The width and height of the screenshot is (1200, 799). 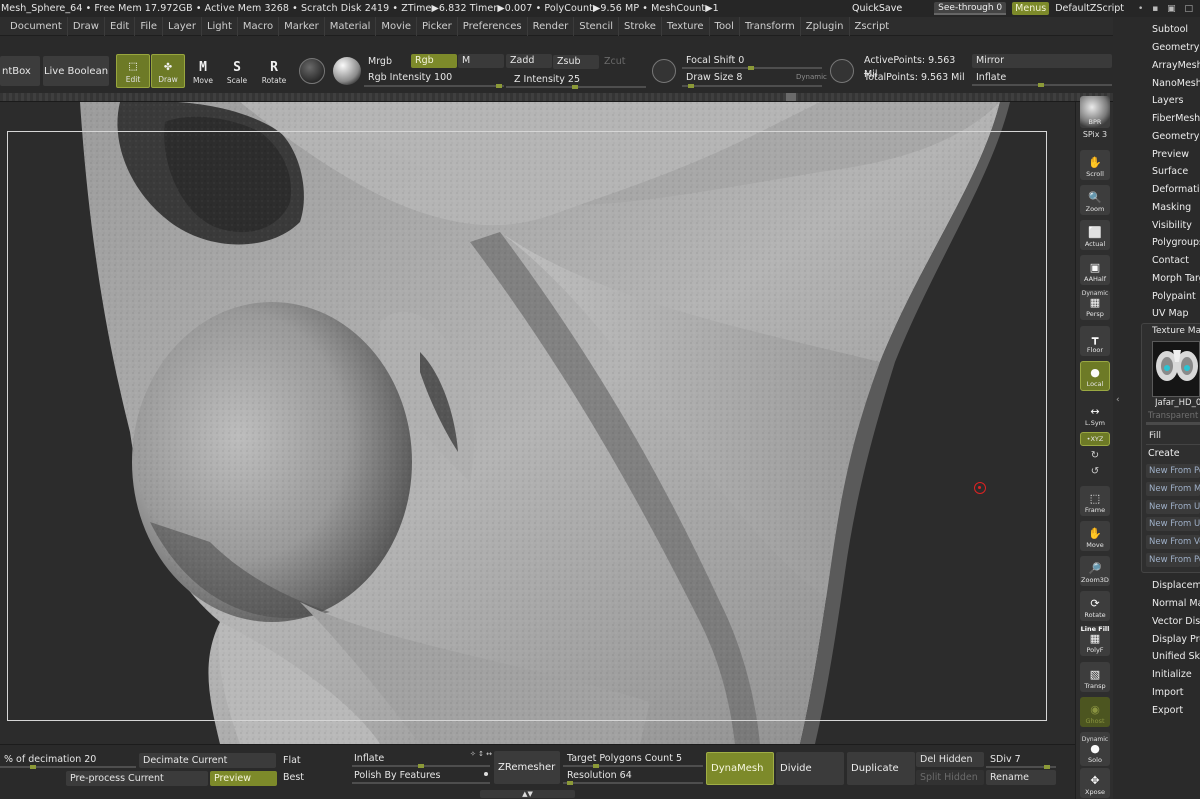 I want to click on draw-size-track, so click(x=752, y=86).